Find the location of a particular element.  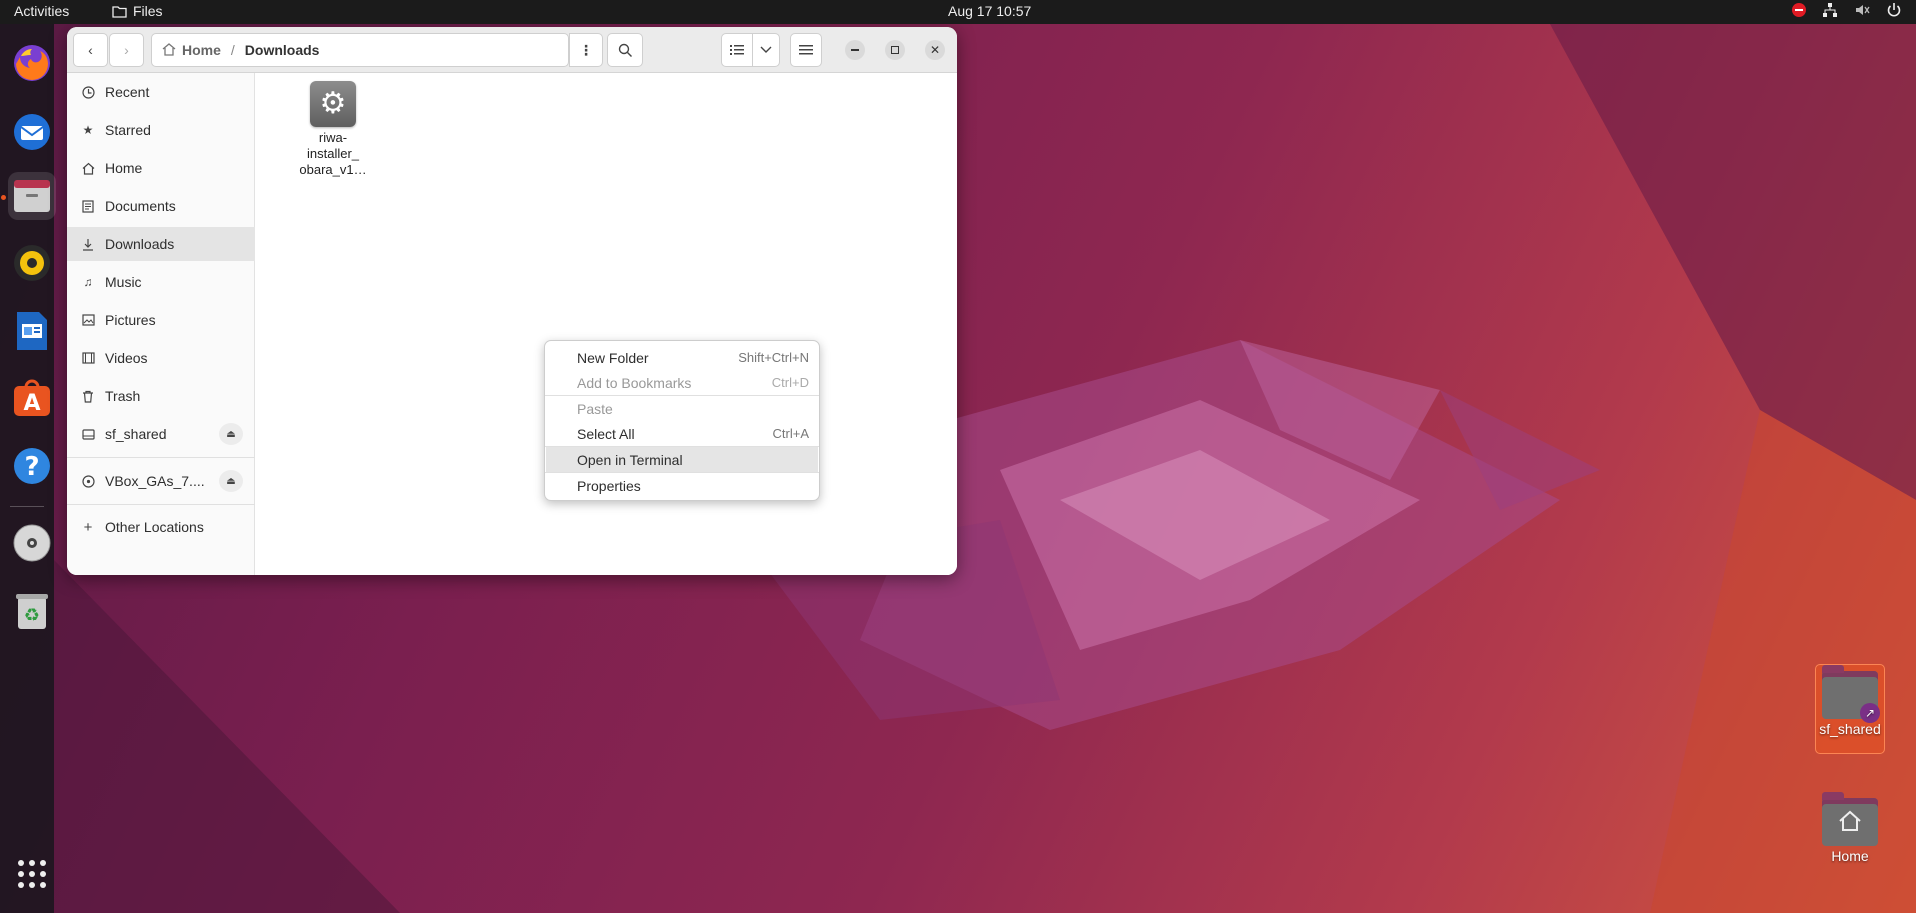

back-button: ‹ is located at coordinates (90, 50).